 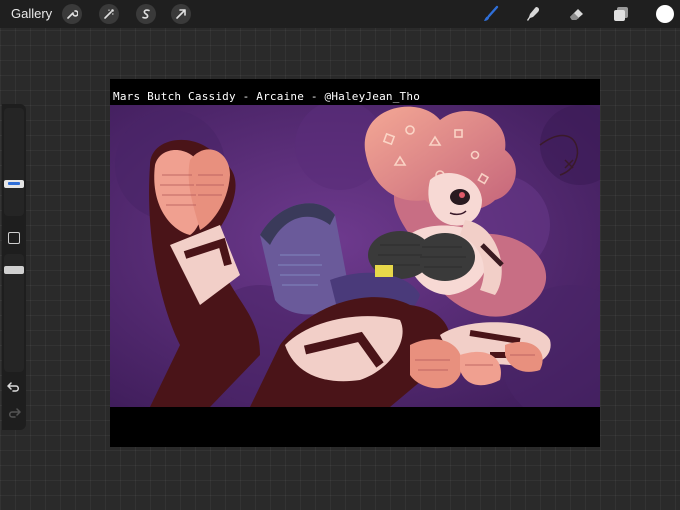 What do you see at coordinates (146, 14) in the screenshot?
I see `selection-s-icon` at bounding box center [146, 14].